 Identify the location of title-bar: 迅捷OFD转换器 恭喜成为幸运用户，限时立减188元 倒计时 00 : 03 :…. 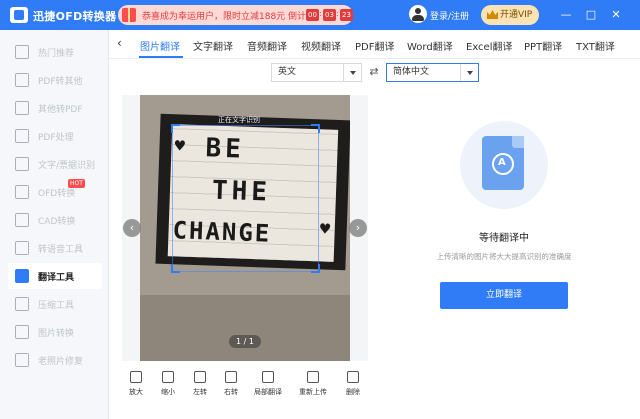
(320, 15).